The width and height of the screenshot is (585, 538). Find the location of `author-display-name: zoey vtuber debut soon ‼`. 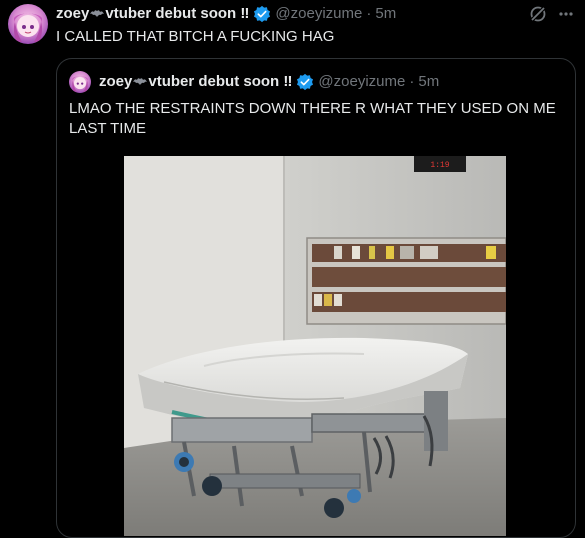

author-display-name: zoey vtuber debut soon ‼ is located at coordinates (152, 14).